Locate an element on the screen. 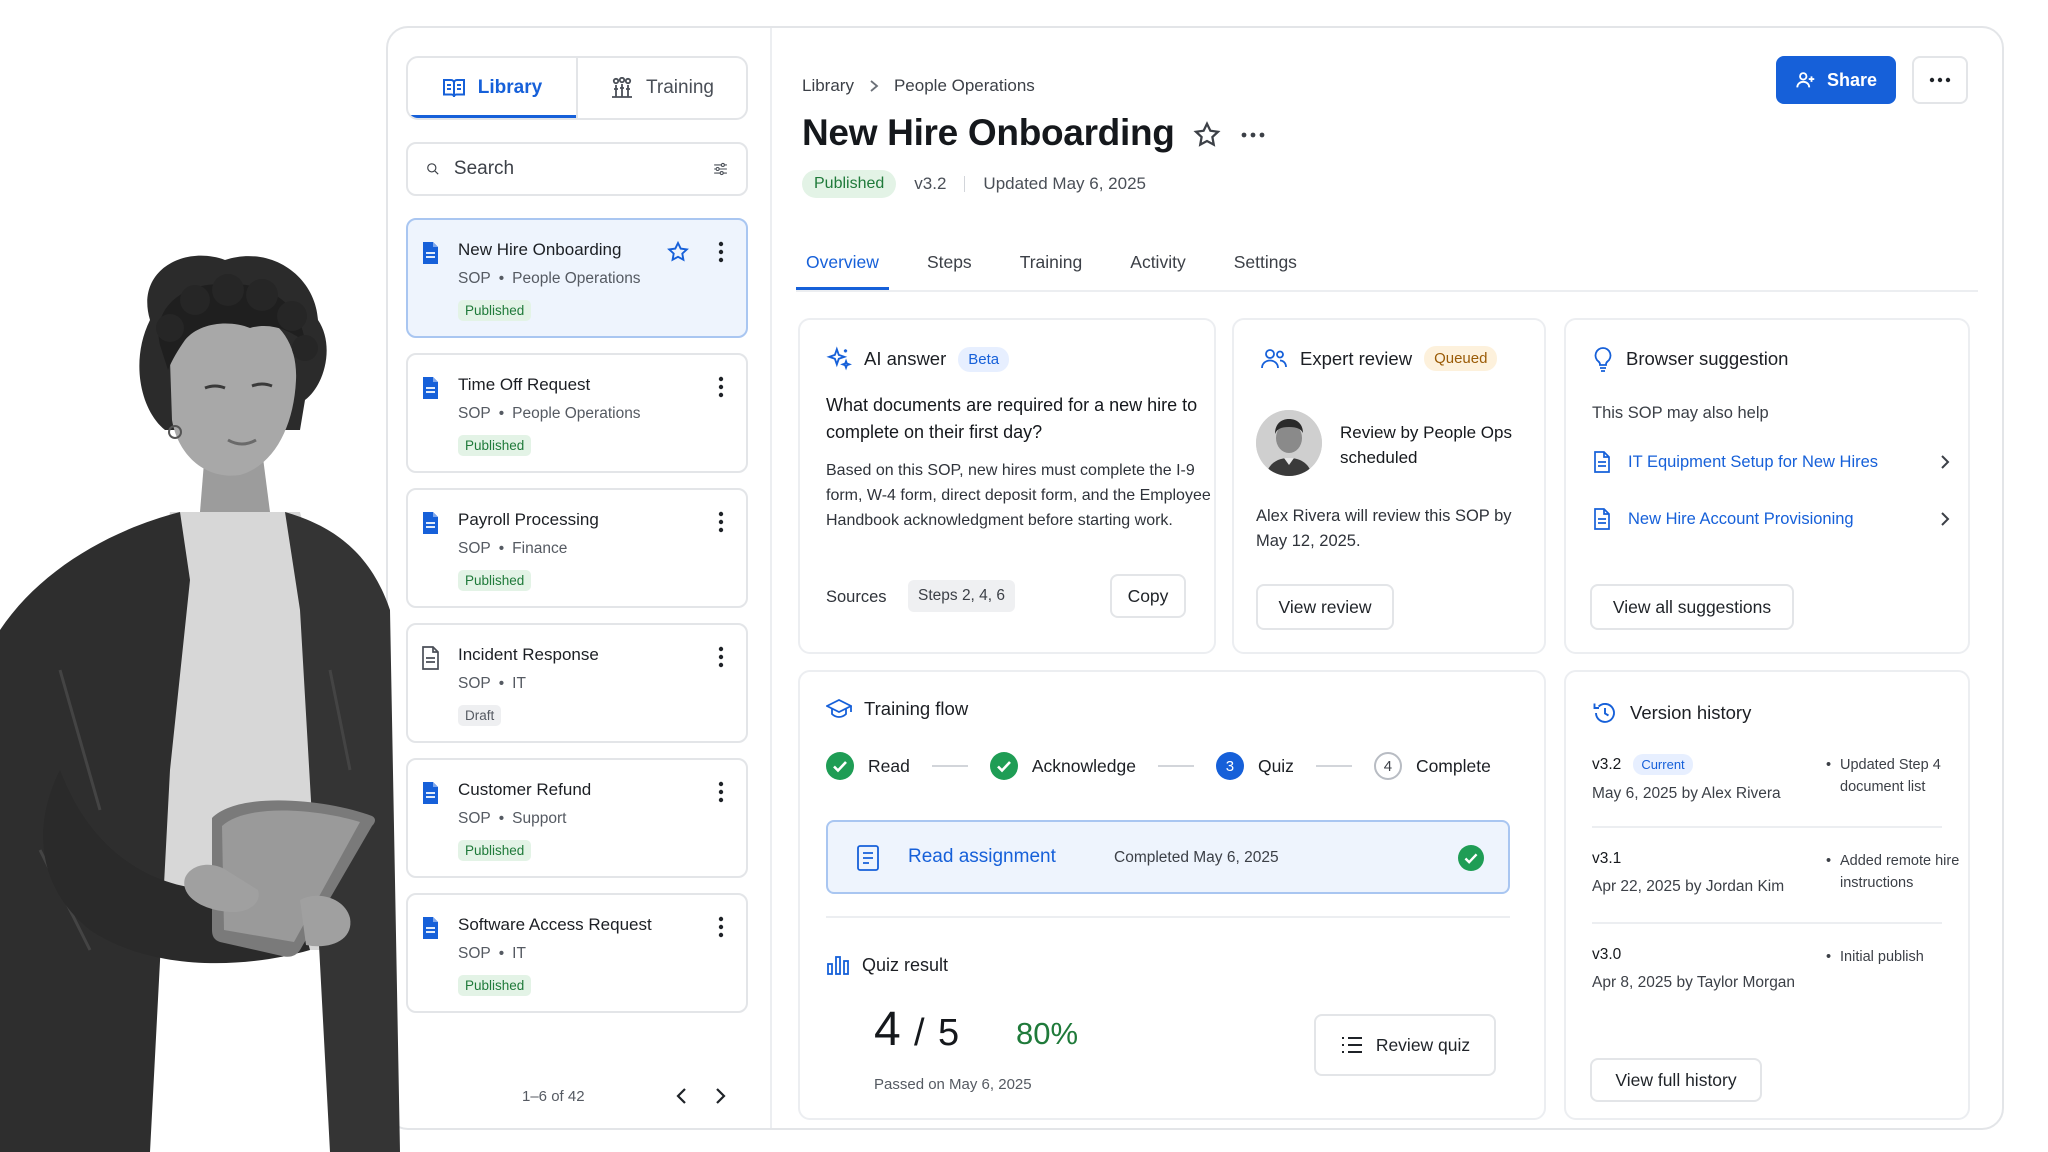 This screenshot has width=2048, height=1152. tab-library-label: Library is located at coordinates (510, 87).